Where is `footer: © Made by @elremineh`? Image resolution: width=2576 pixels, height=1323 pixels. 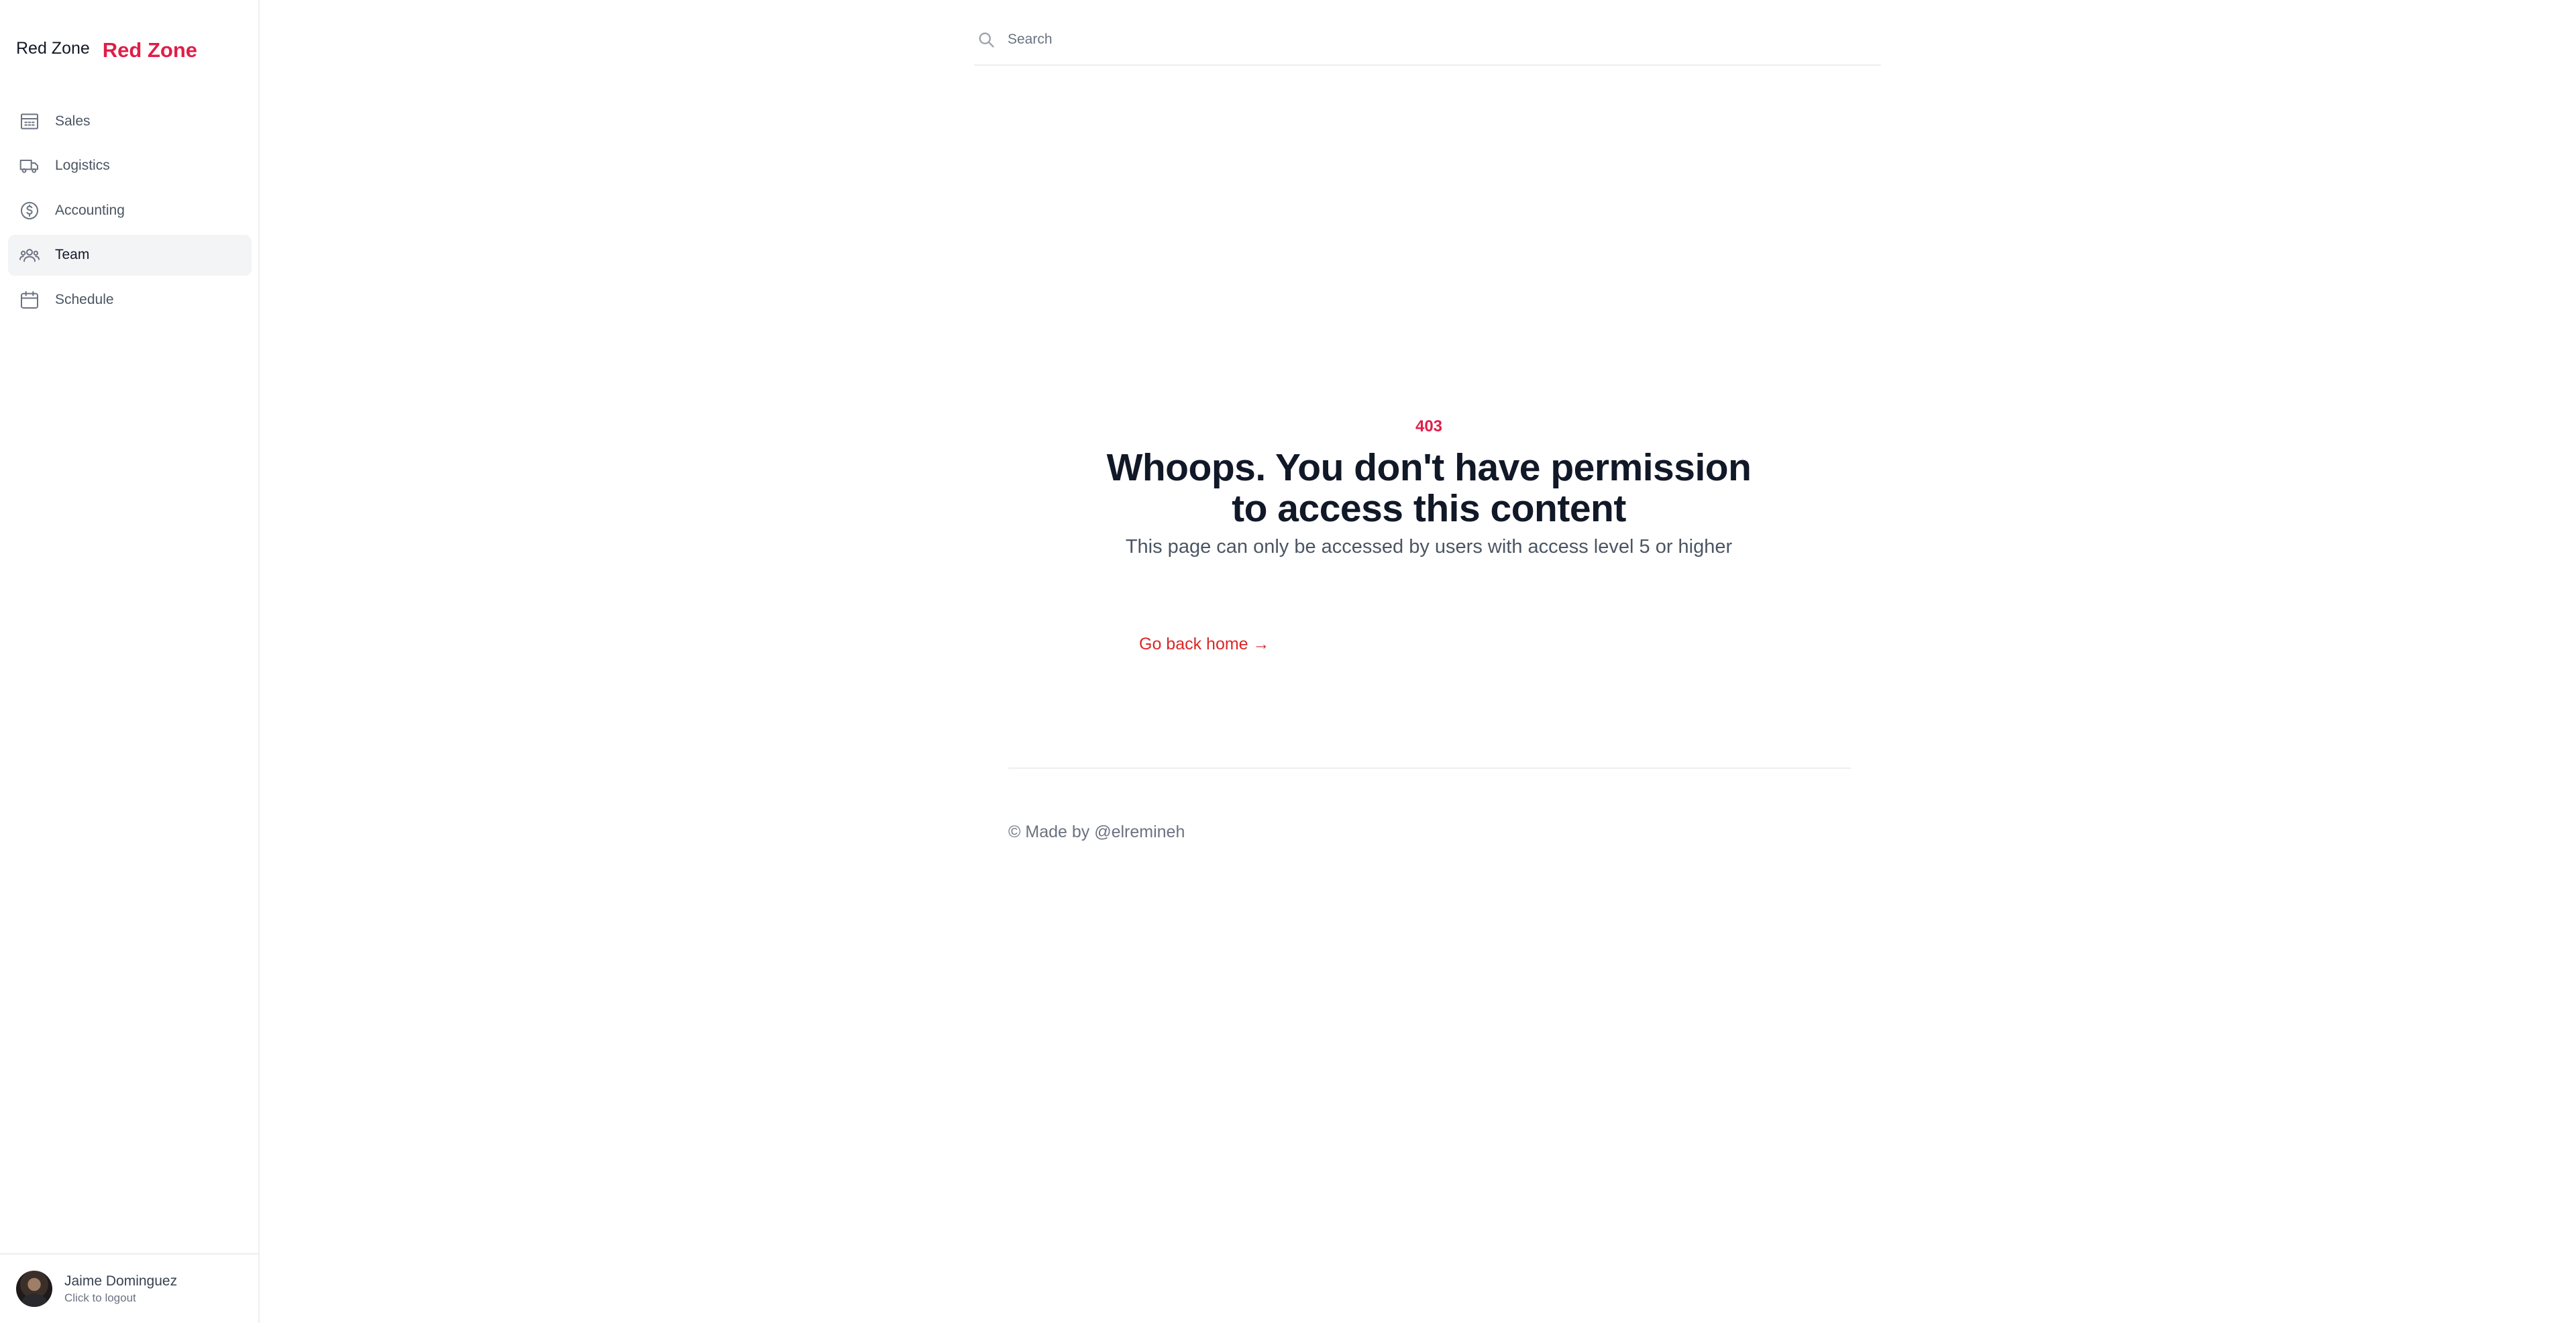 footer: © Made by @elremineh is located at coordinates (1429, 805).